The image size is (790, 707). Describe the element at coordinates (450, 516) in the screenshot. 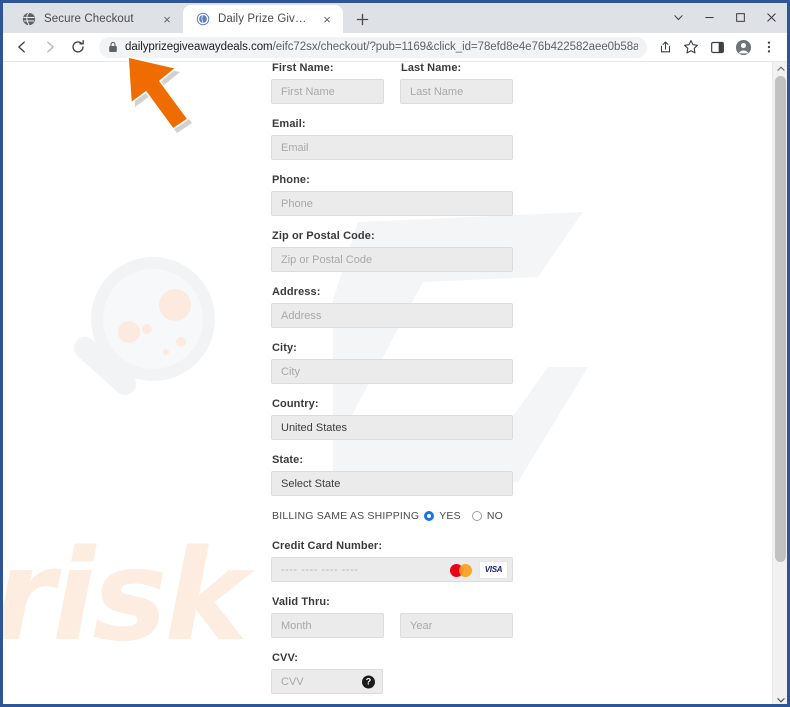

I see `billing-yes-label: YES` at that location.